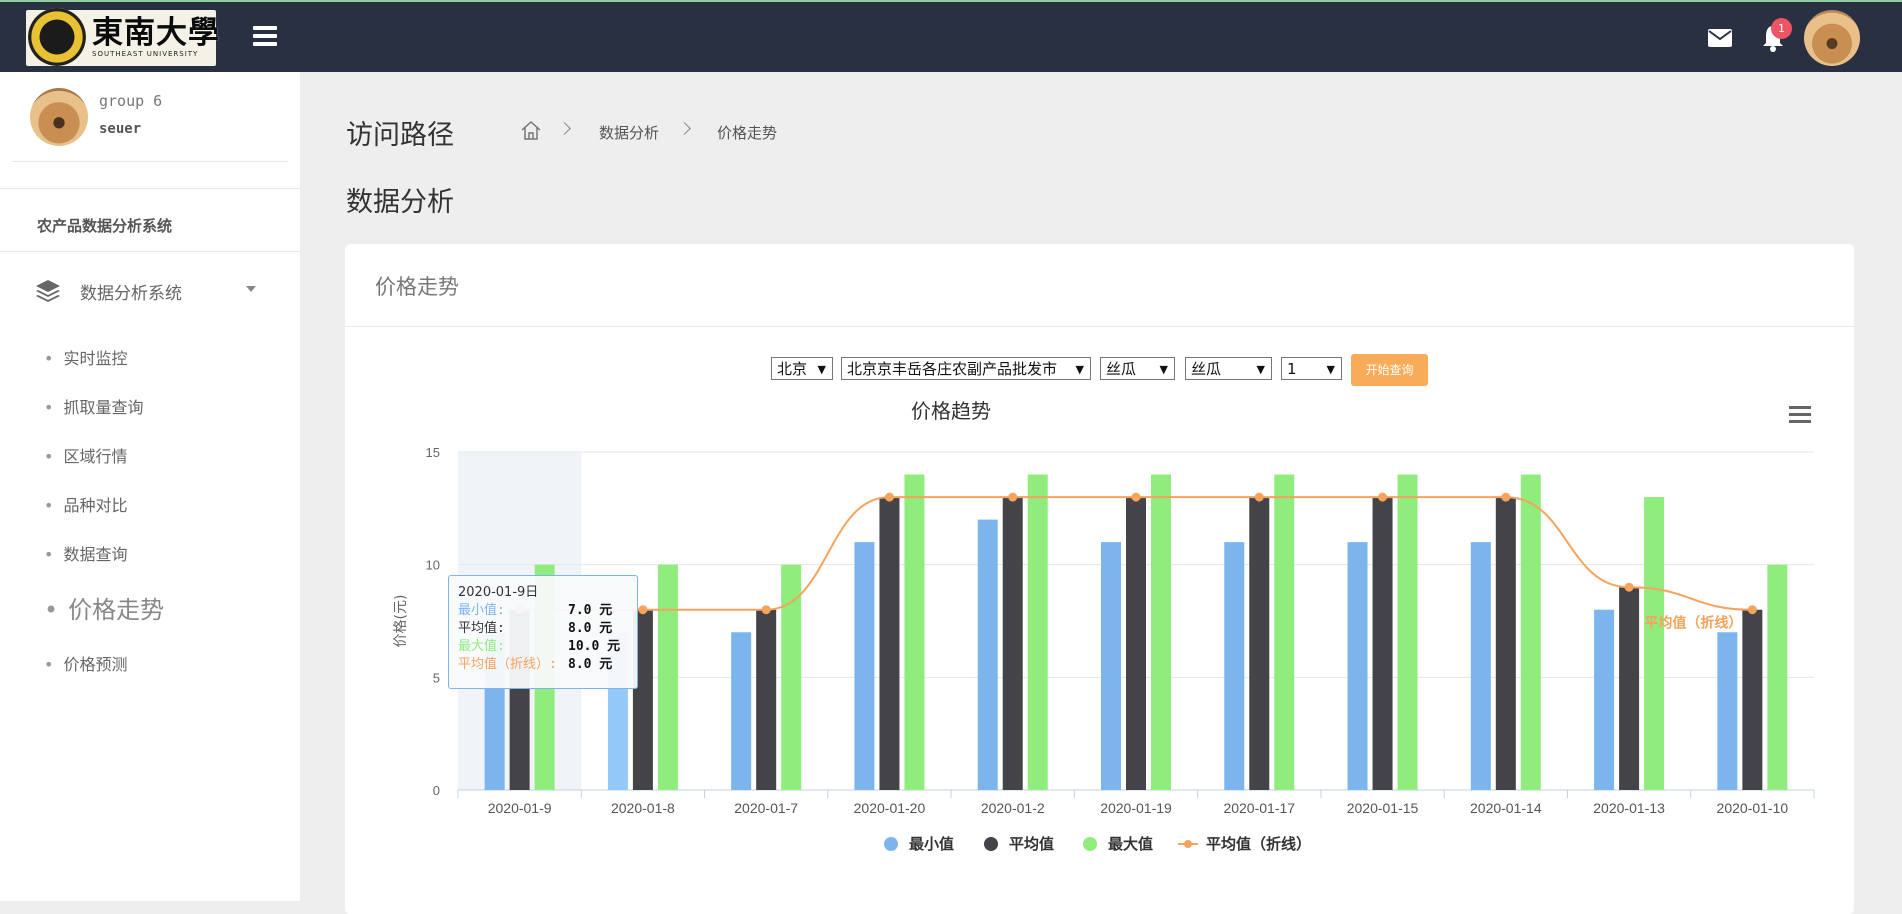 The image size is (1902, 914). Describe the element at coordinates (1013, 808) in the screenshot. I see `x-tick-label: 2020-01-2` at that location.